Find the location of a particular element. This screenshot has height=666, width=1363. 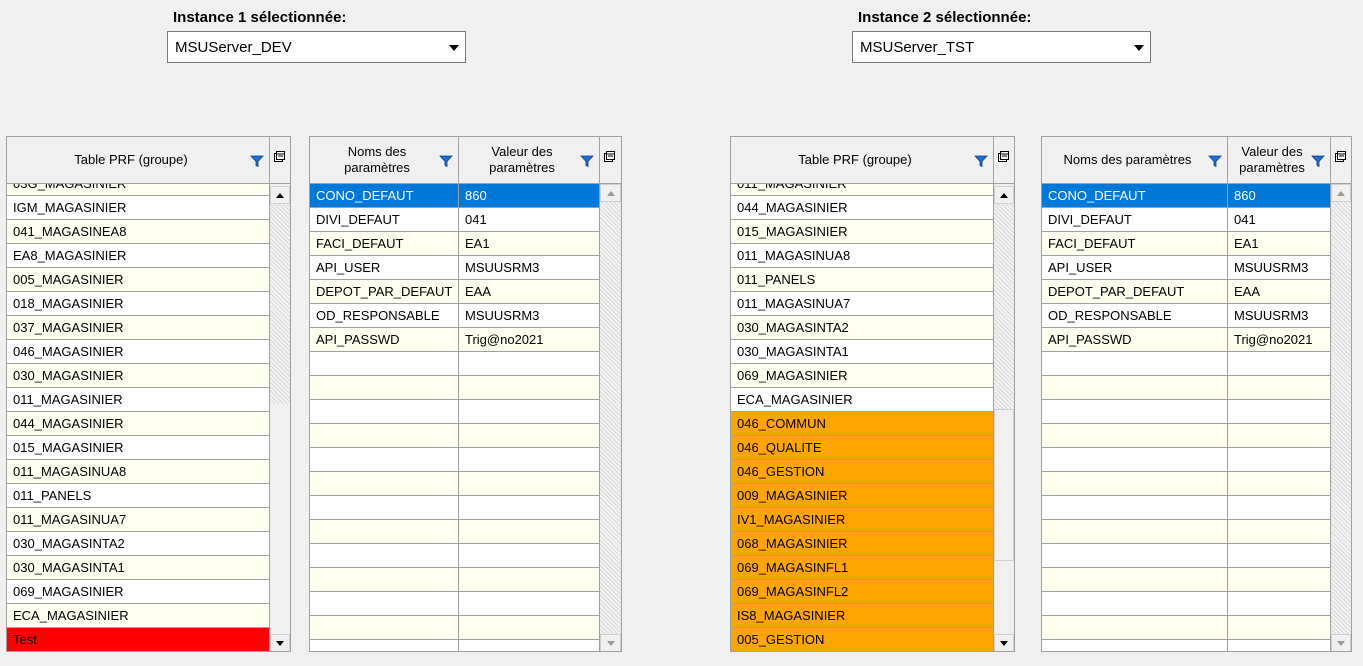

group-name-cell: 018_MAGASINIER is located at coordinates (138, 303).